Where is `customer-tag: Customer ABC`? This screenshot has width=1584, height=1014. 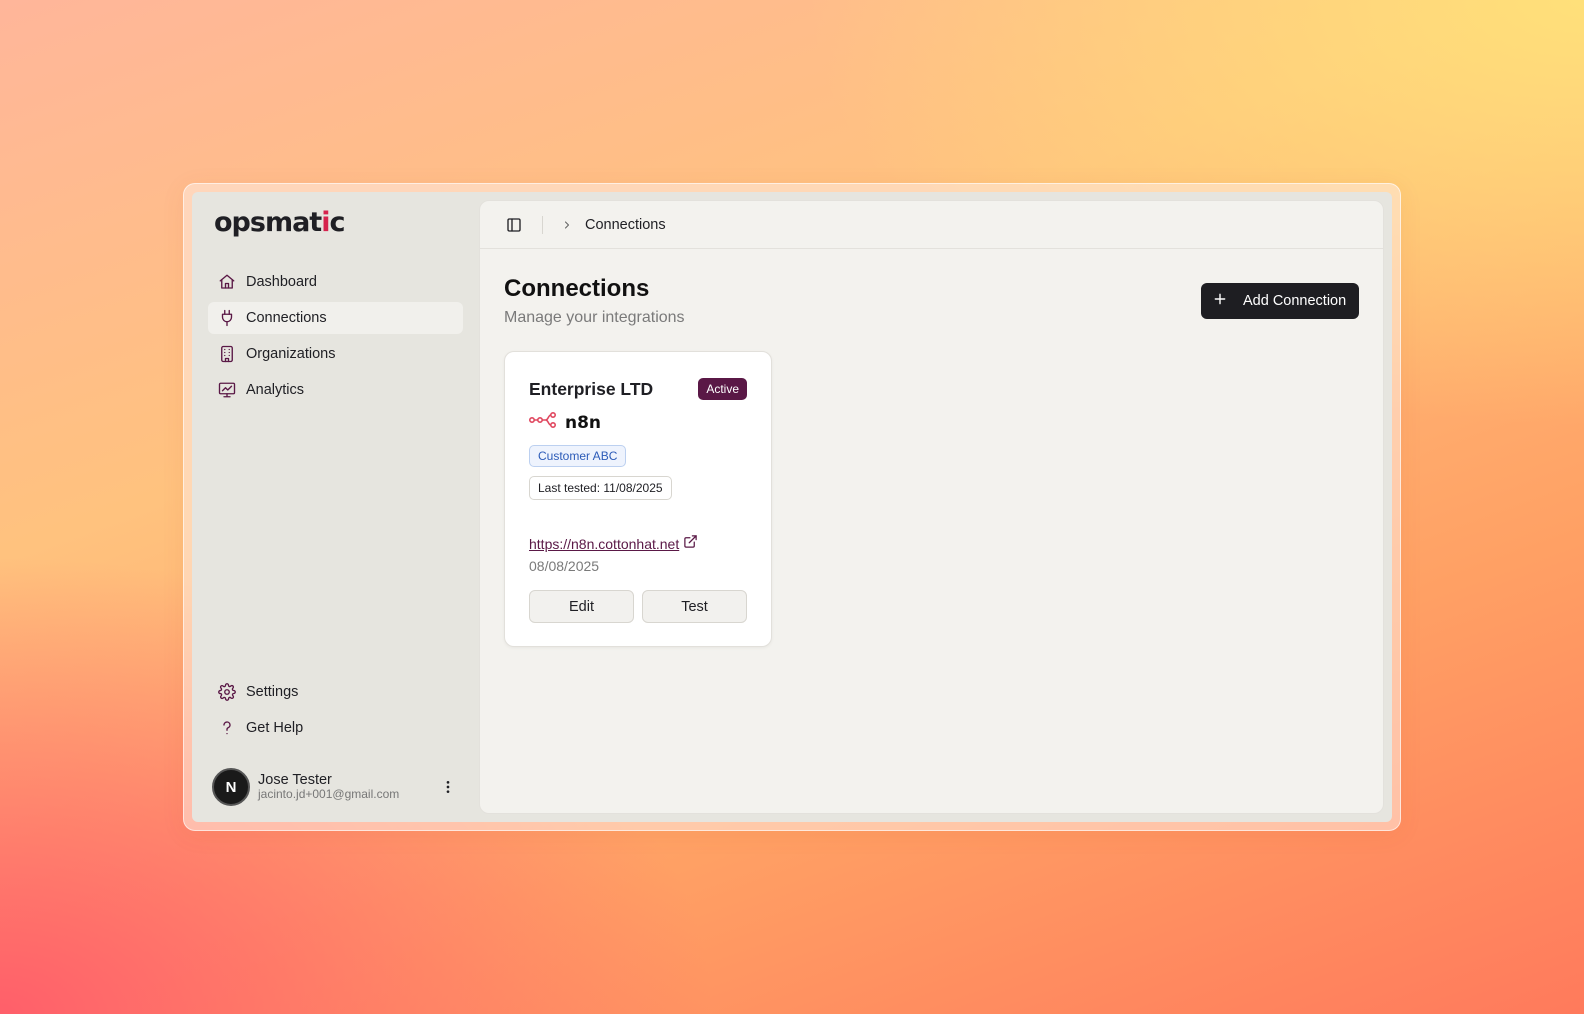
customer-tag: Customer ABC is located at coordinates (578, 456).